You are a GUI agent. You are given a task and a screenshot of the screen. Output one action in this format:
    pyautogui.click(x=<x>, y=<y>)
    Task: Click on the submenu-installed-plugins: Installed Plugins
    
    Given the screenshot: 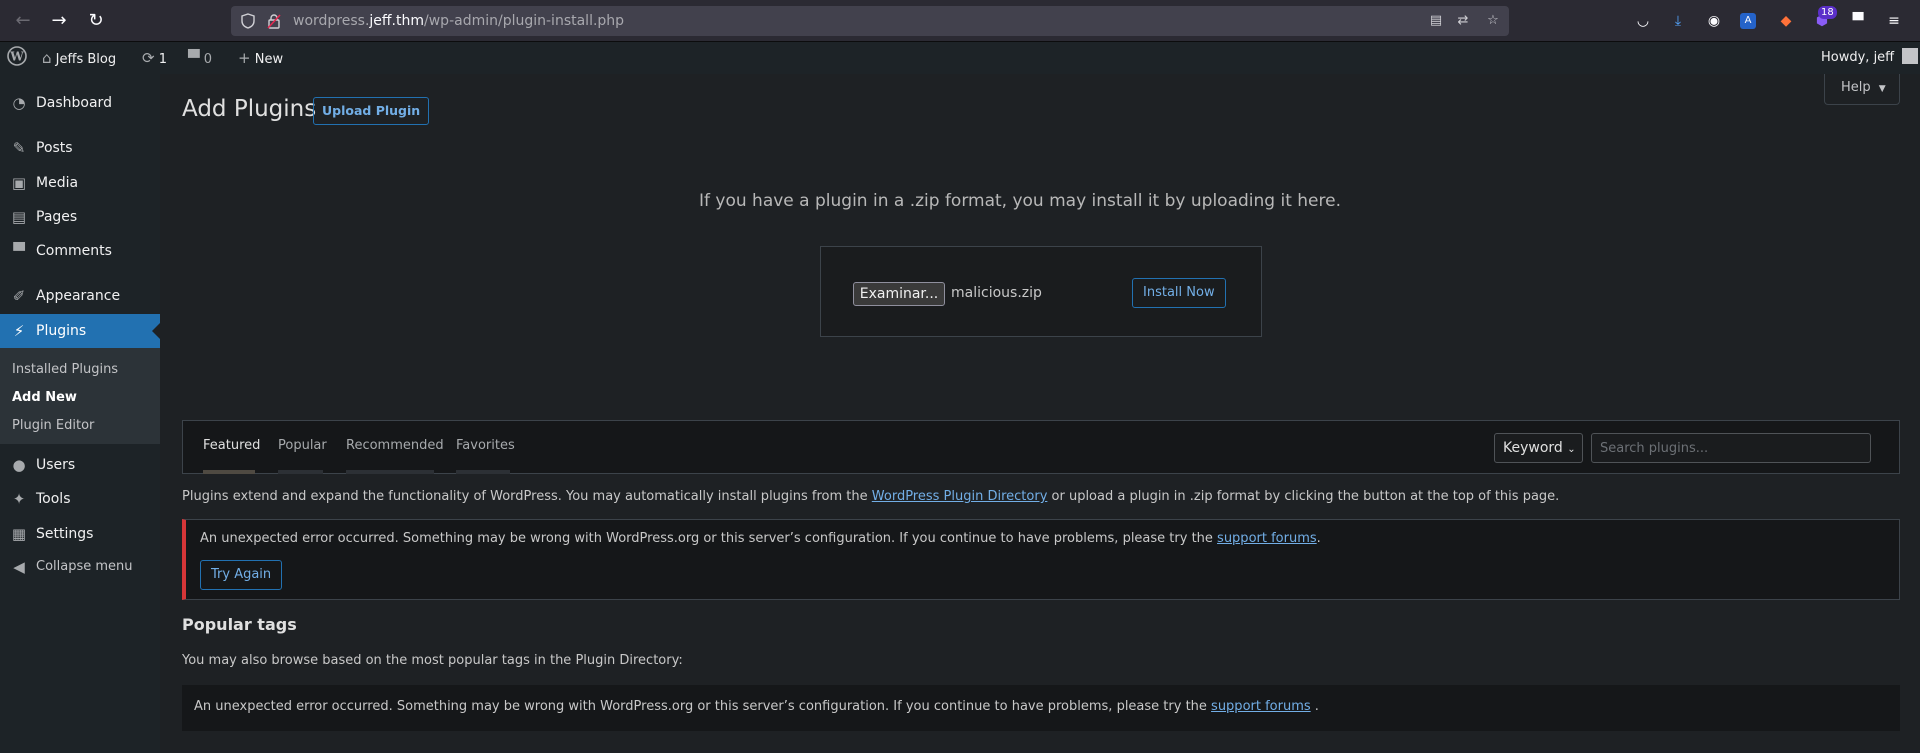 What is the action you would take?
    pyautogui.click(x=65, y=369)
    